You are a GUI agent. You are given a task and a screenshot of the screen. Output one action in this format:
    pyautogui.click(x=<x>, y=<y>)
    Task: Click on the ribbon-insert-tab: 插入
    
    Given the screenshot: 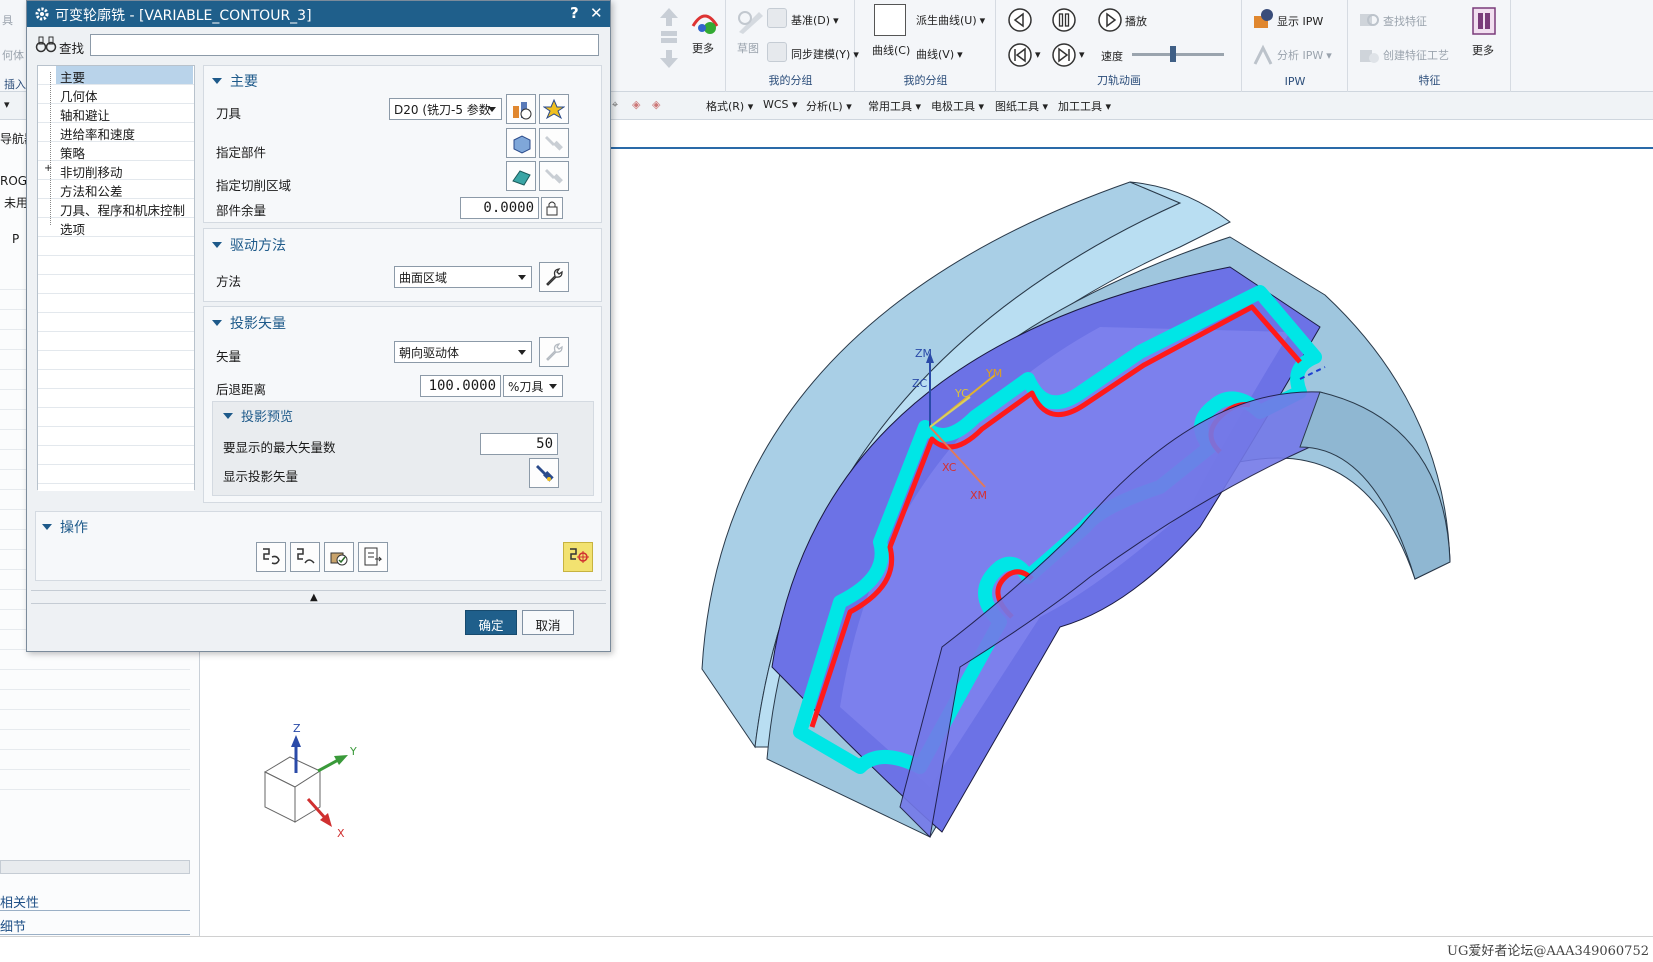 What is the action you would take?
    pyautogui.click(x=15, y=84)
    